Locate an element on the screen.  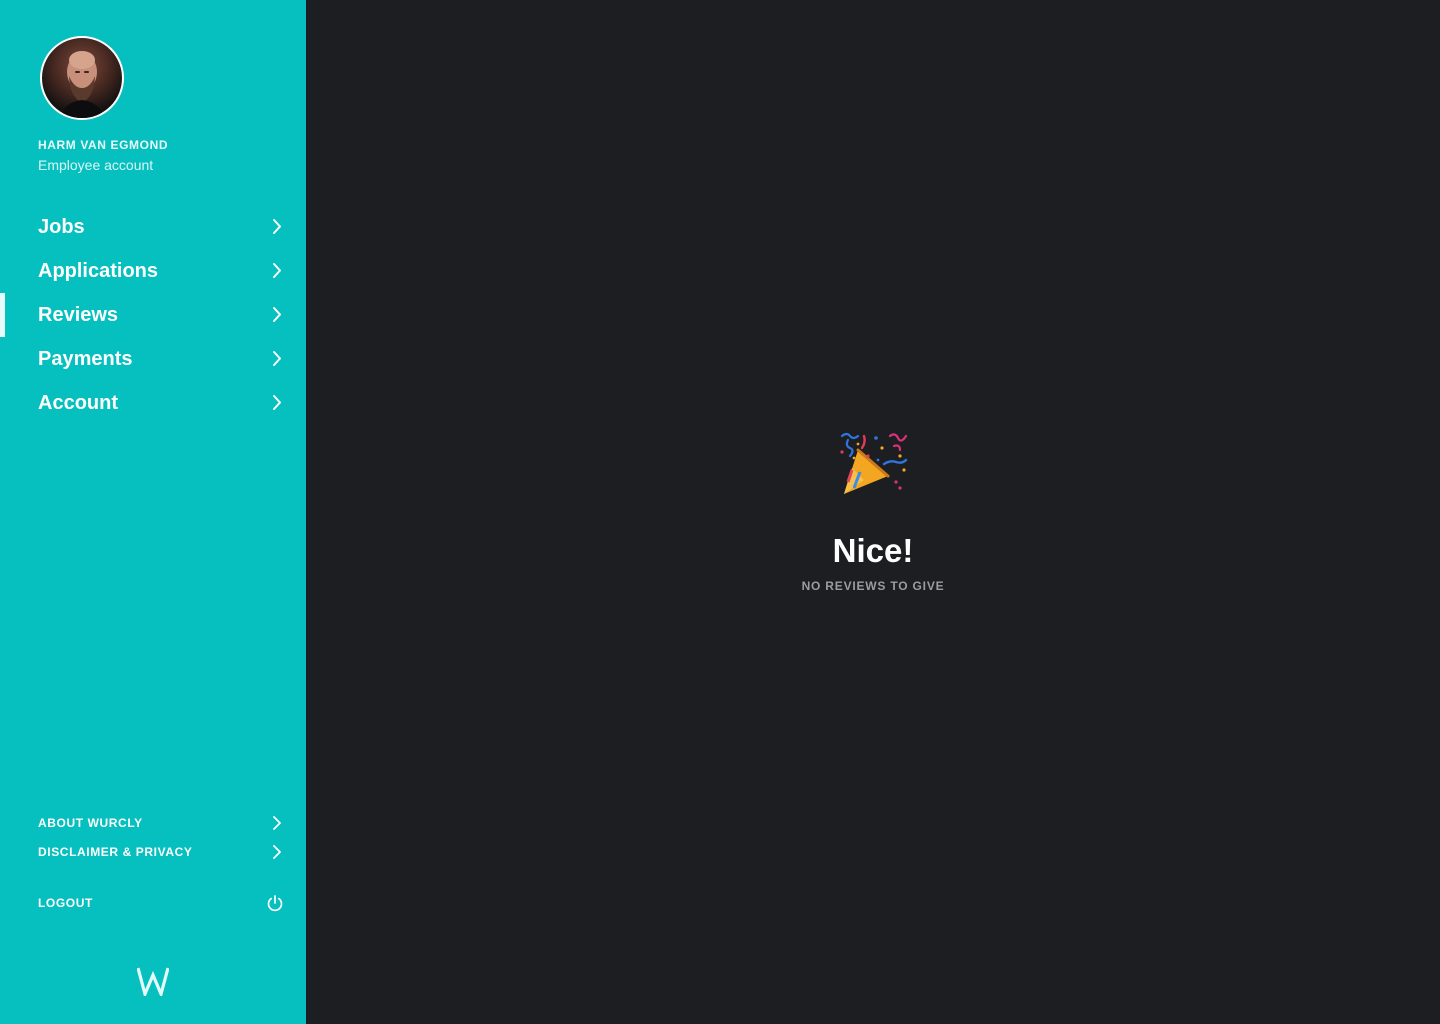
logout-button: LOGOUT is located at coordinates (153, 903).